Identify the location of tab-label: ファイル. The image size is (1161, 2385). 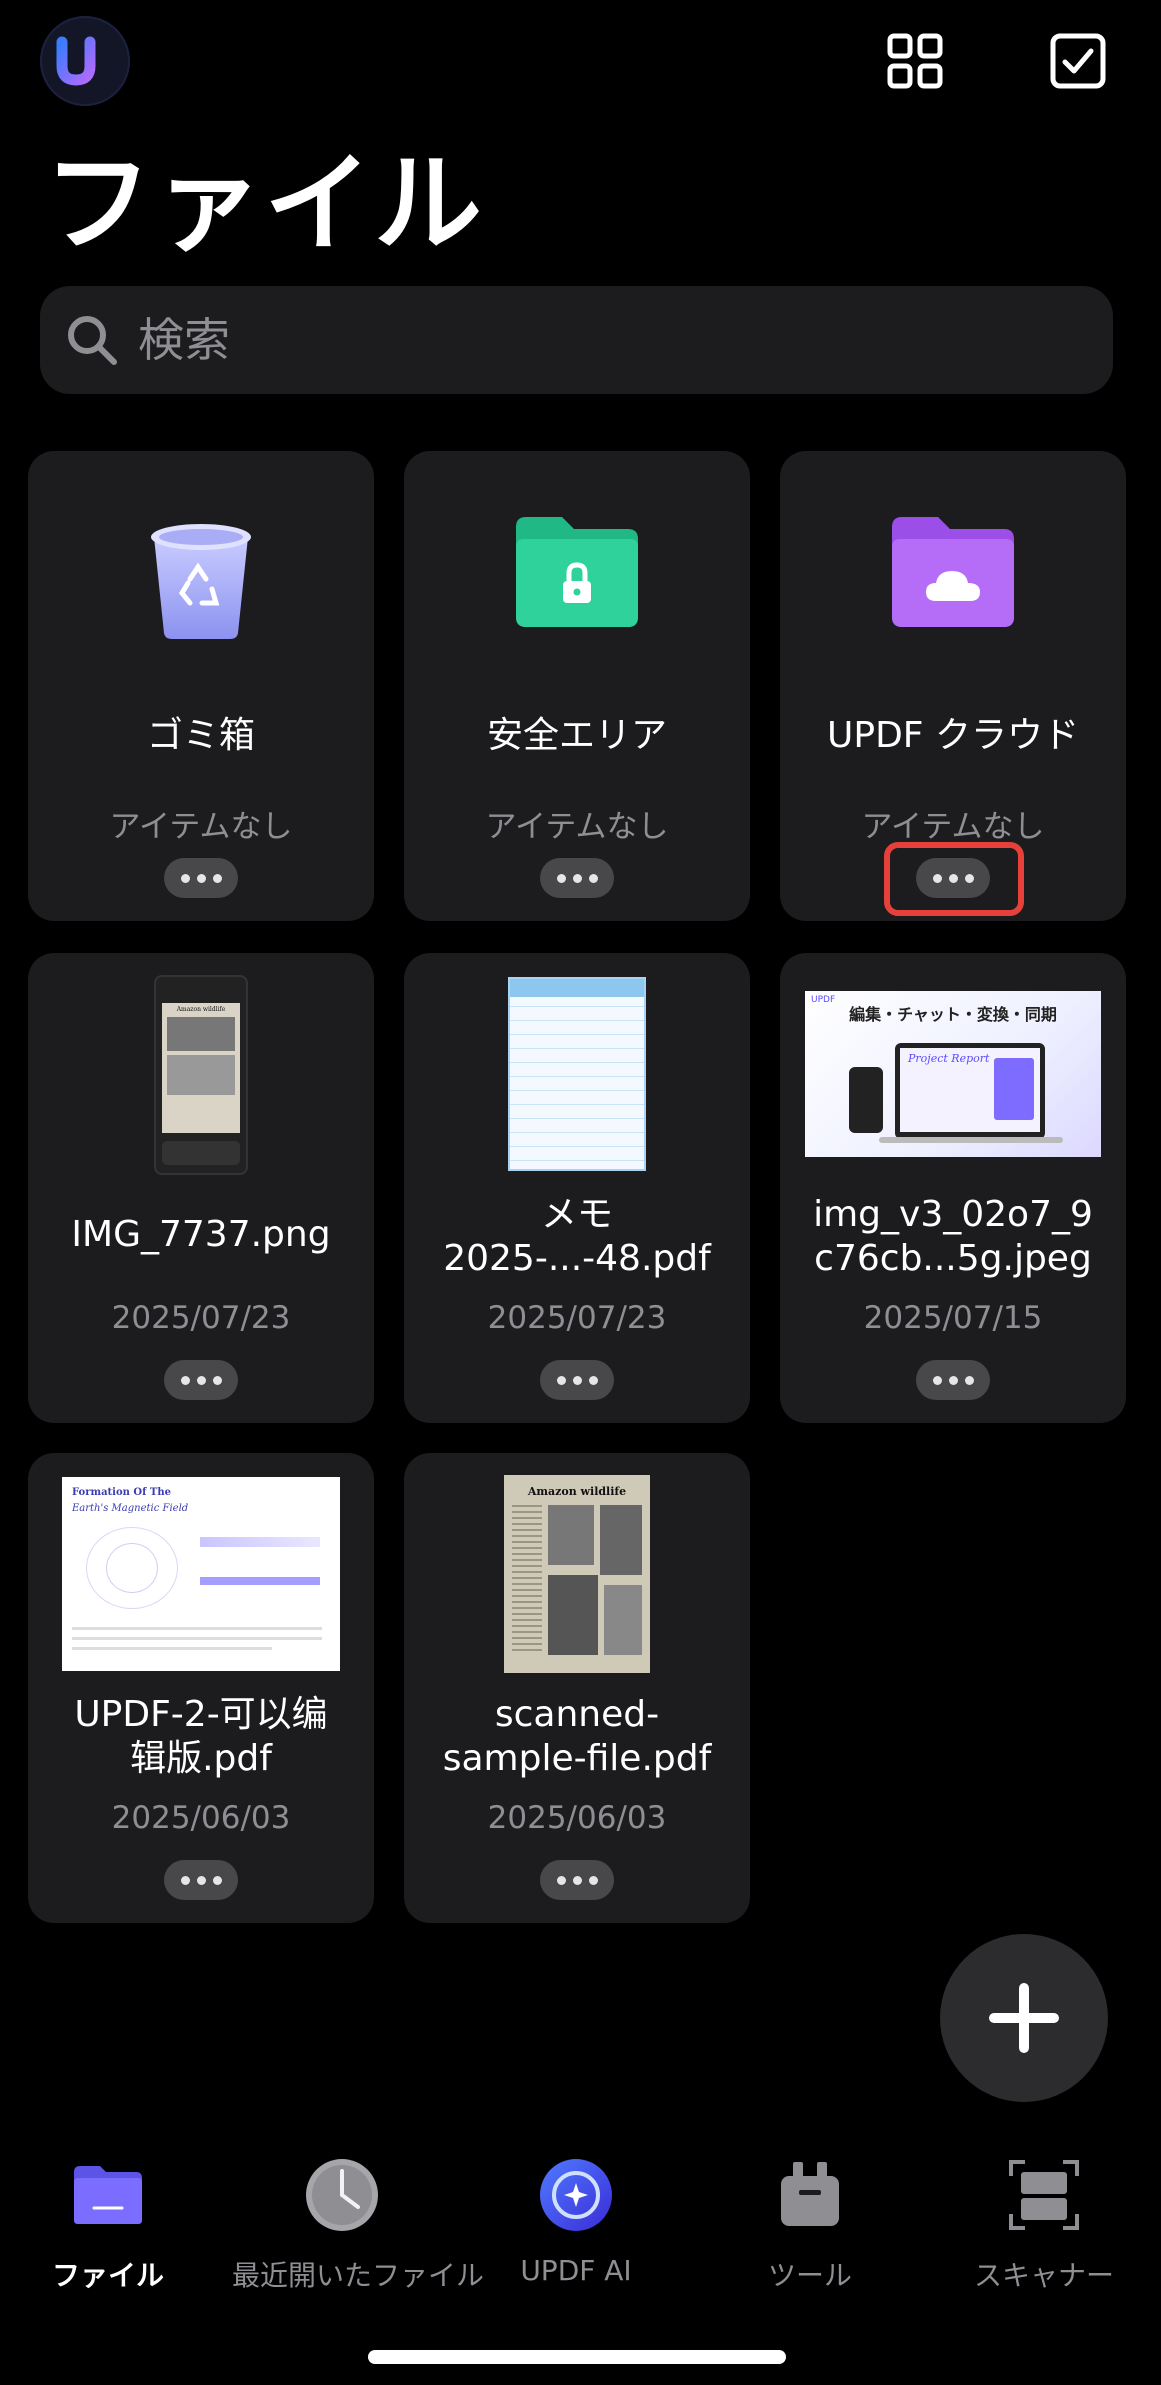
(107, 2275).